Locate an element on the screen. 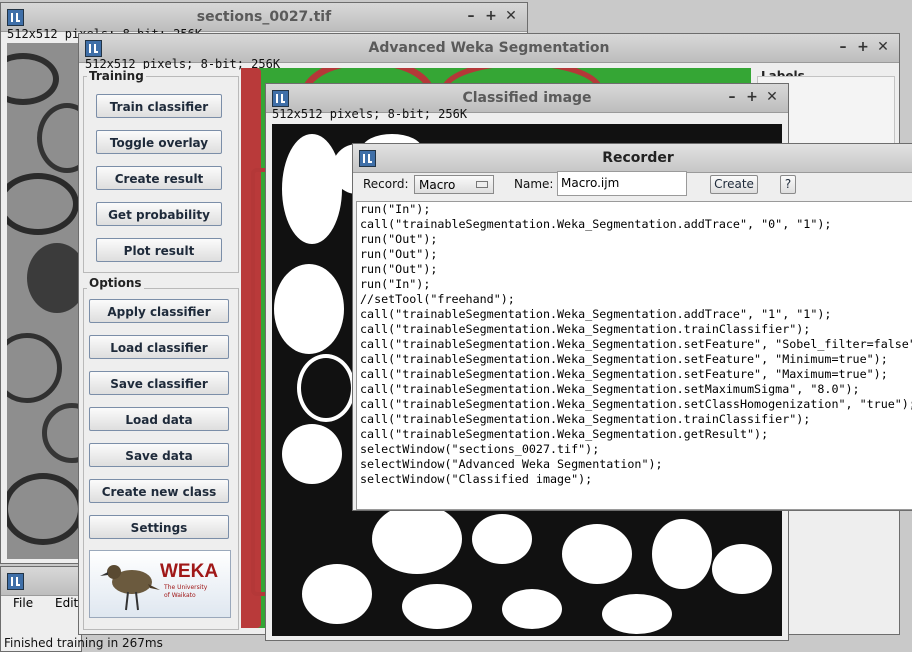  training-label: Training is located at coordinates (116, 76).